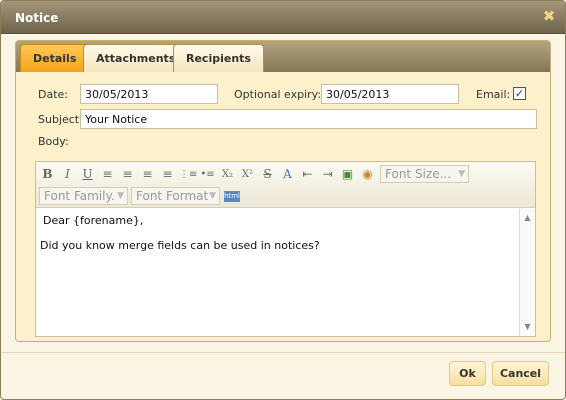 Image resolution: width=566 pixels, height=400 pixels. What do you see at coordinates (367, 174) in the screenshot?
I see `color-palette-icon: ◉` at bounding box center [367, 174].